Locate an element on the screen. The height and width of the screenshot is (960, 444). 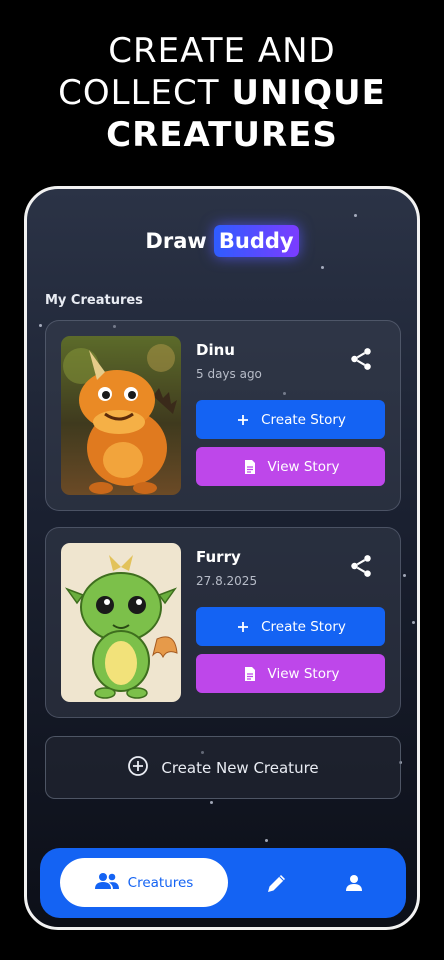
section-title: My Creatures is located at coordinates (94, 300).